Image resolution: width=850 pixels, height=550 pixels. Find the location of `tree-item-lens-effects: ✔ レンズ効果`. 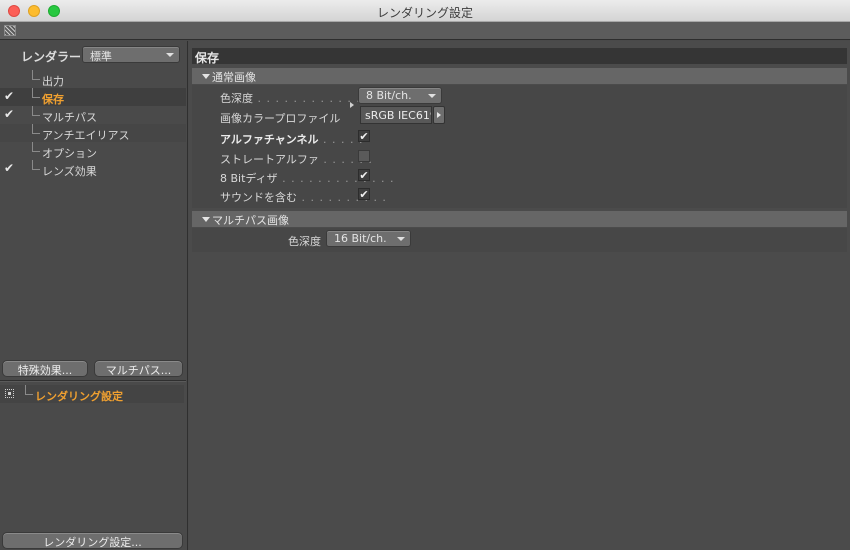

tree-item-lens-effects: ✔ レンズ効果 is located at coordinates (93, 169).